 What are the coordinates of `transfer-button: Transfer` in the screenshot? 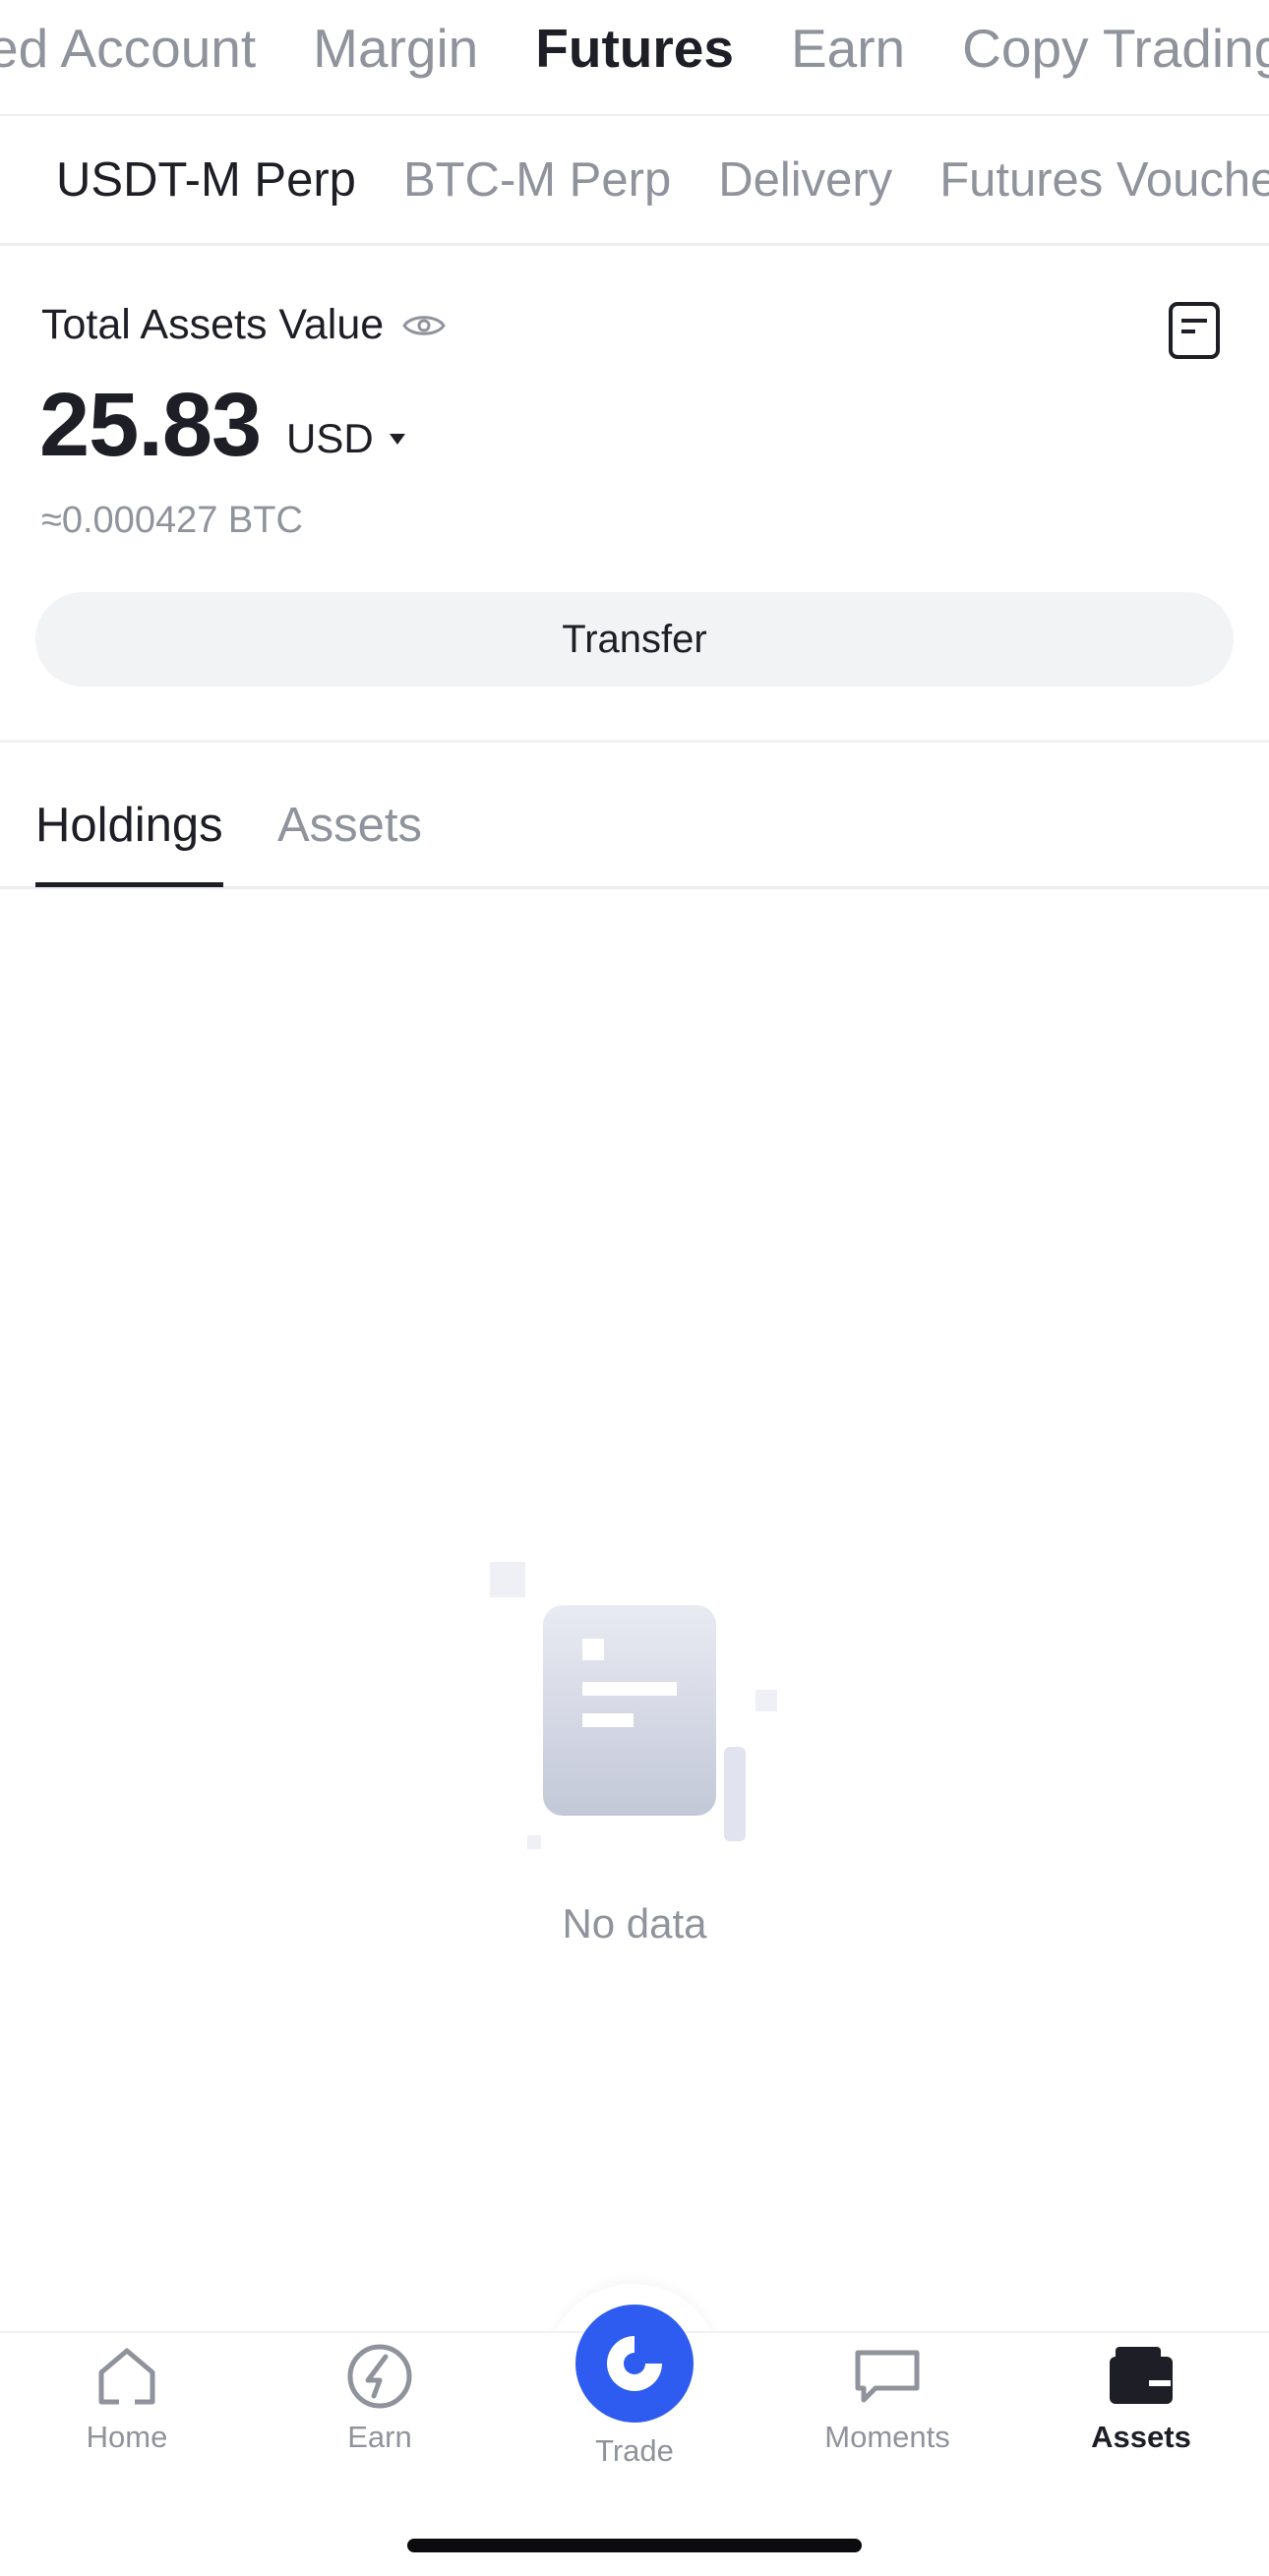 It's located at (634, 639).